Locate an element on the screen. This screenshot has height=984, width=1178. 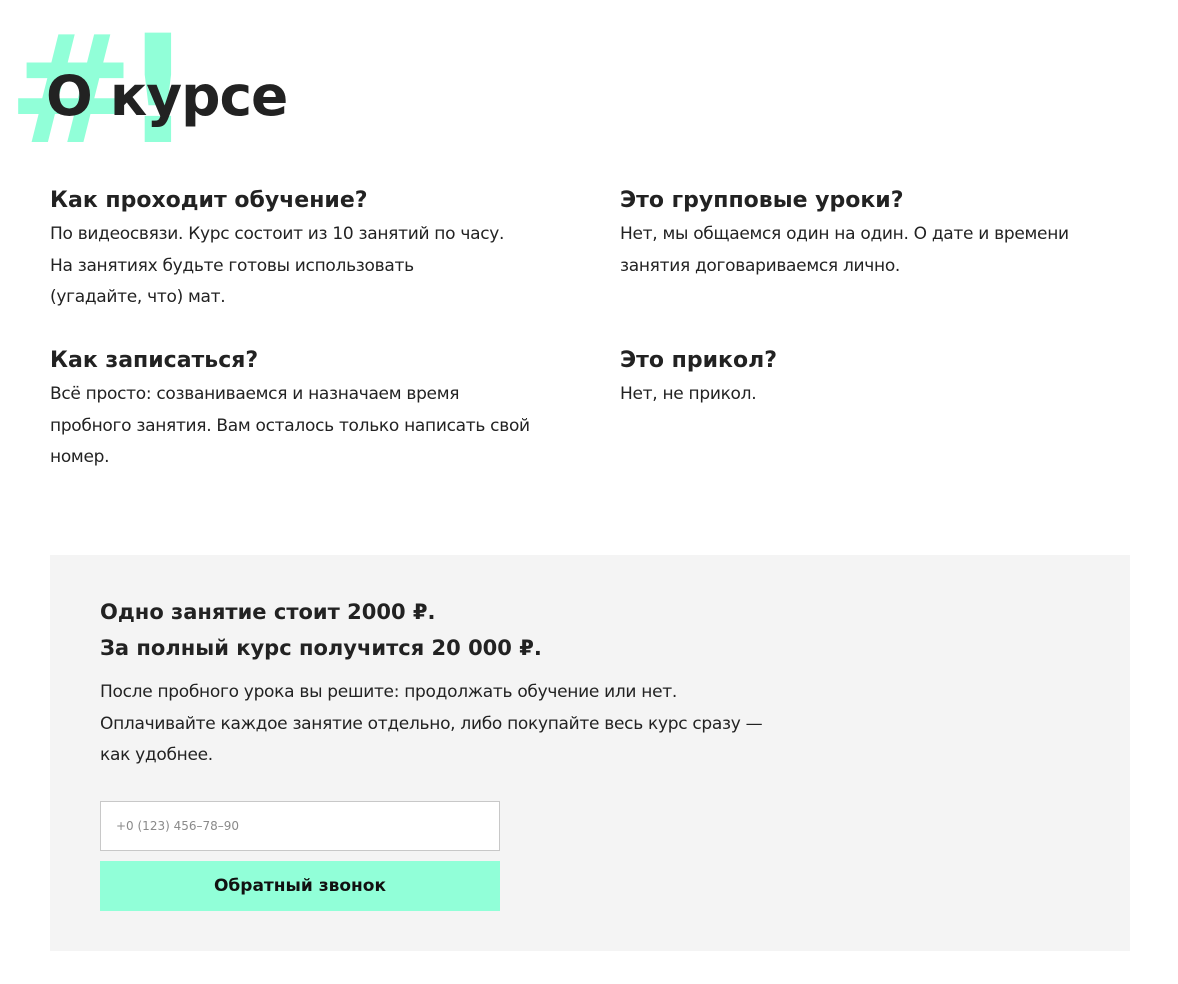
faq-question: Это прикол? is located at coordinates (698, 360).